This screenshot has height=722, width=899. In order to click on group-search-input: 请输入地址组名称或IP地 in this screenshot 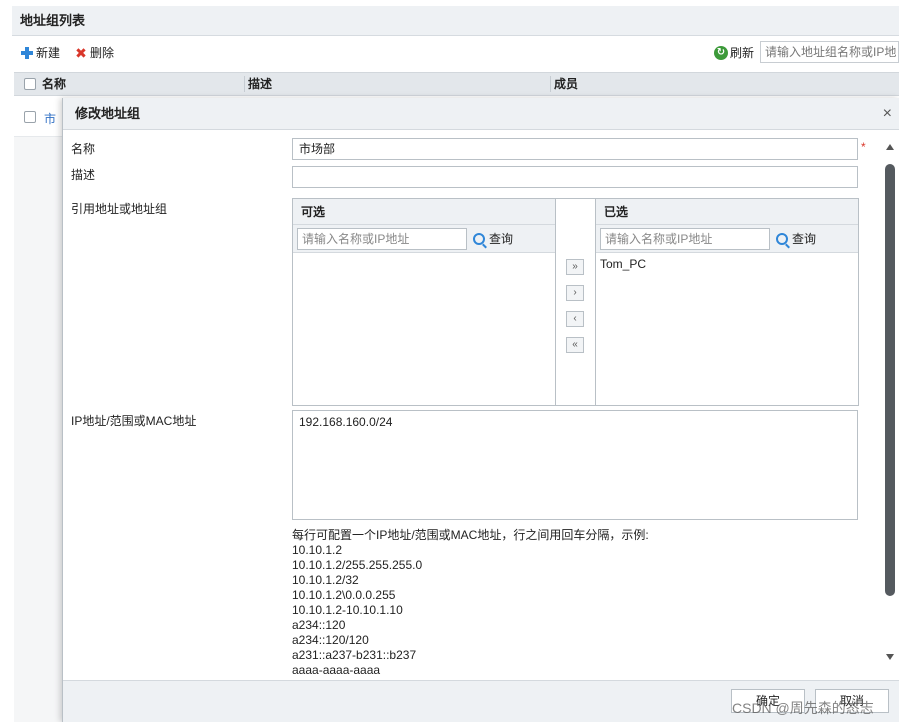, I will do `click(829, 52)`.